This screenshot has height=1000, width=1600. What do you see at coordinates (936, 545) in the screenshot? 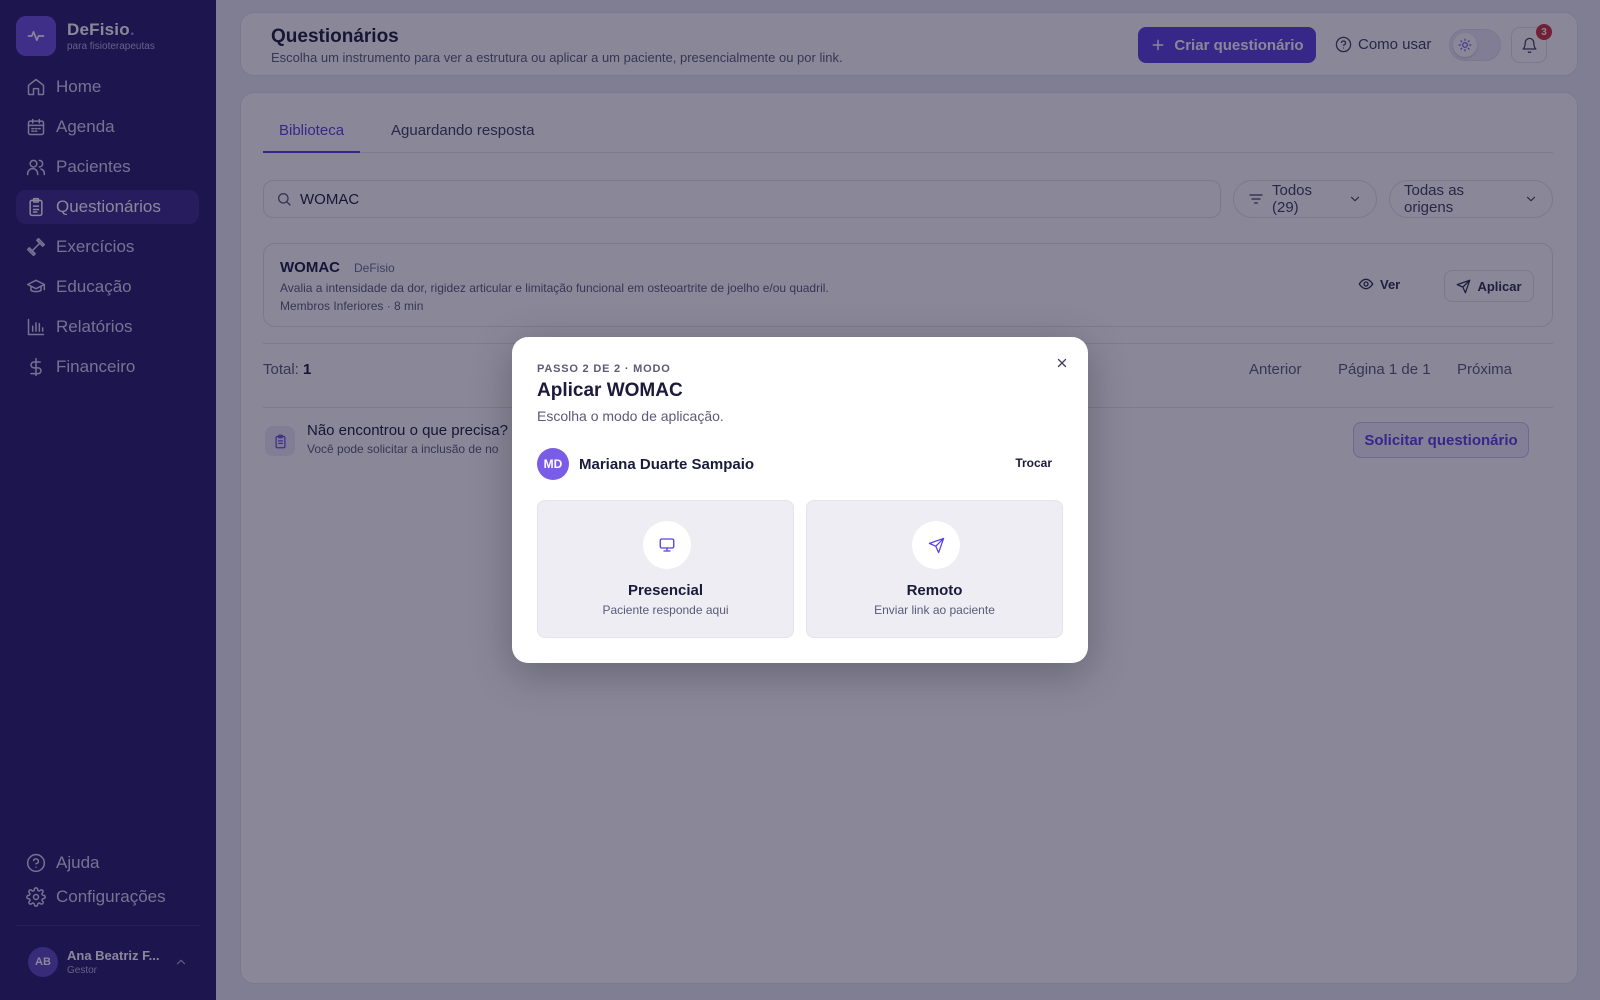
I see `send-icon` at bounding box center [936, 545].